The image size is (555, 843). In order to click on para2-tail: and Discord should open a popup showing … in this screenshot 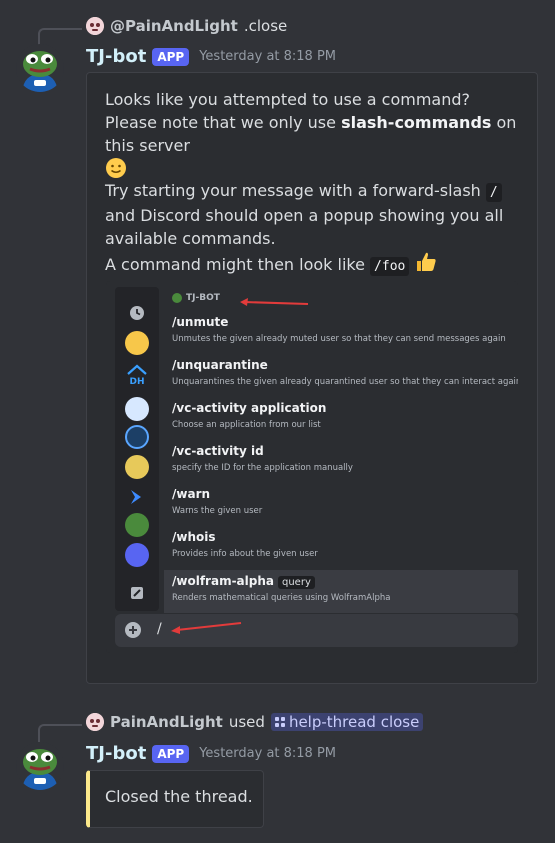, I will do `click(304, 227)`.